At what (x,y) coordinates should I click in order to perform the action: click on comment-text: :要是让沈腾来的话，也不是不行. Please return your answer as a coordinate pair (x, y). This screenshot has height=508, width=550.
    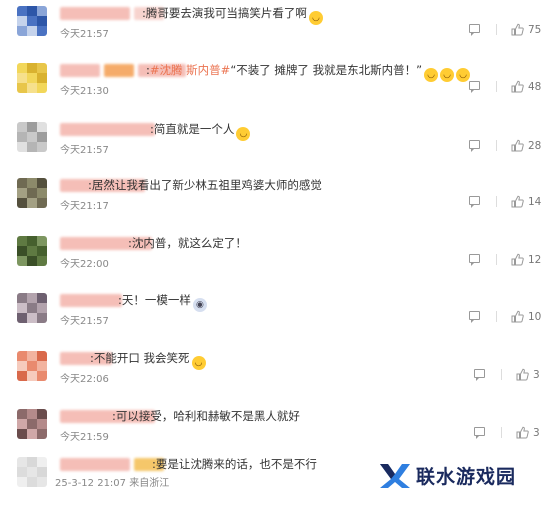
    Looking at the image, I should click on (234, 464).